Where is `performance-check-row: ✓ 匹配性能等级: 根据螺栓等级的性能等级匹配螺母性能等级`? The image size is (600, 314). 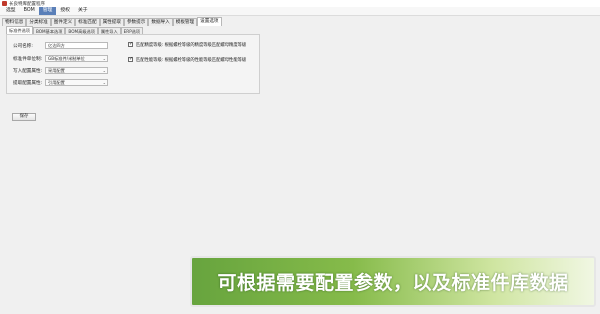 performance-check-row: ✓ 匹配性能等级: 根据螺栓等级的性能等级匹配螺母性能等级 is located at coordinates (187, 59).